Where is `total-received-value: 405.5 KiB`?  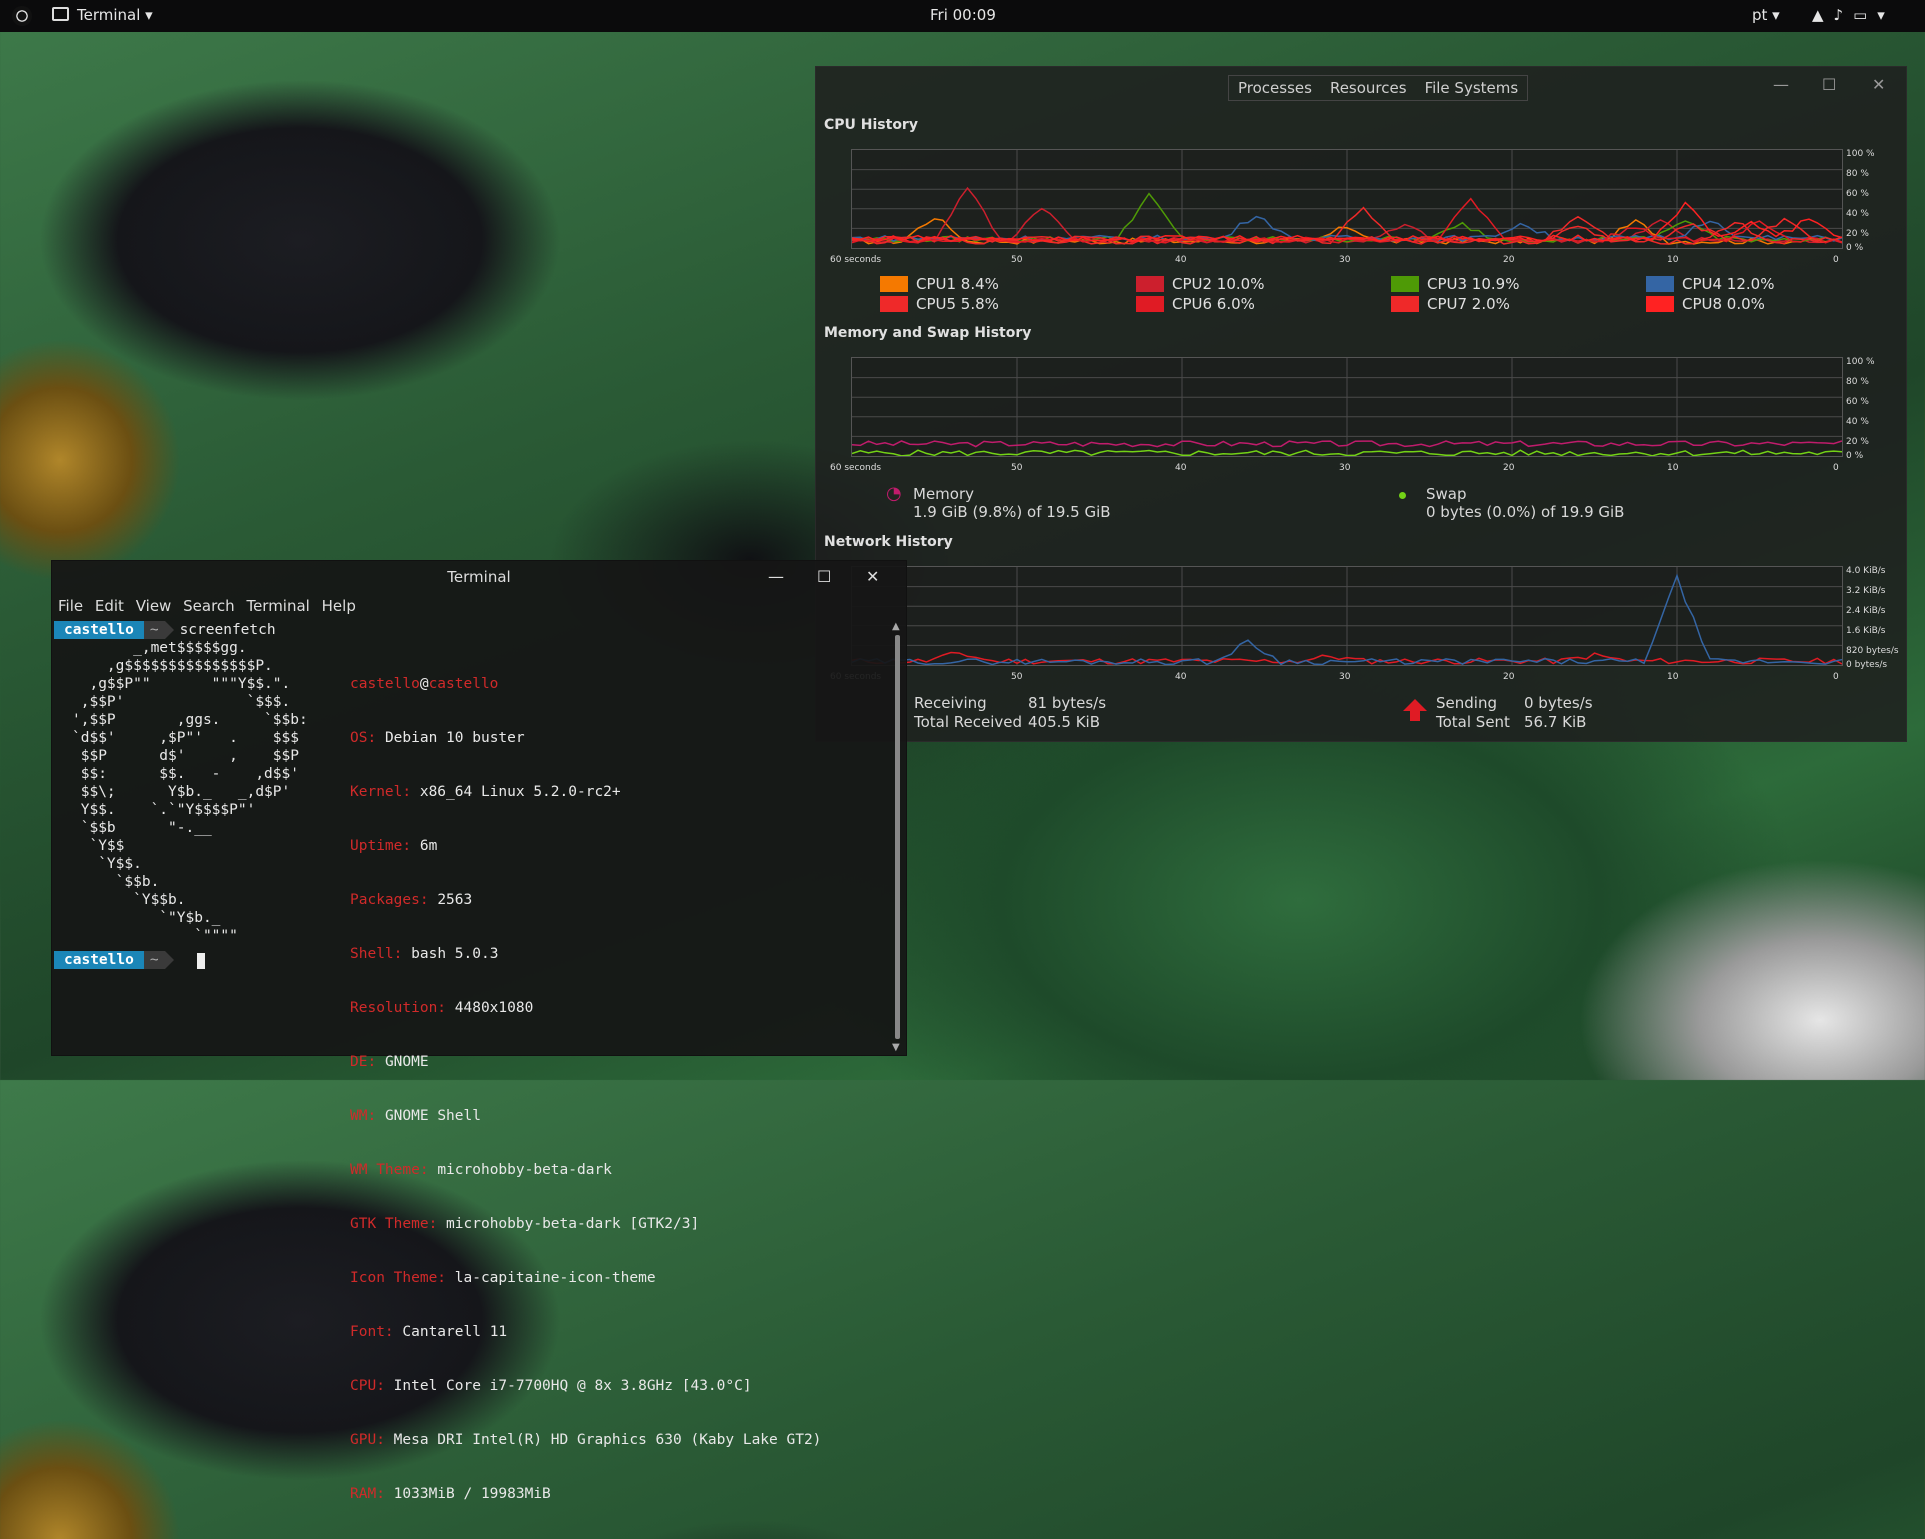 total-received-value: 405.5 KiB is located at coordinates (1064, 722).